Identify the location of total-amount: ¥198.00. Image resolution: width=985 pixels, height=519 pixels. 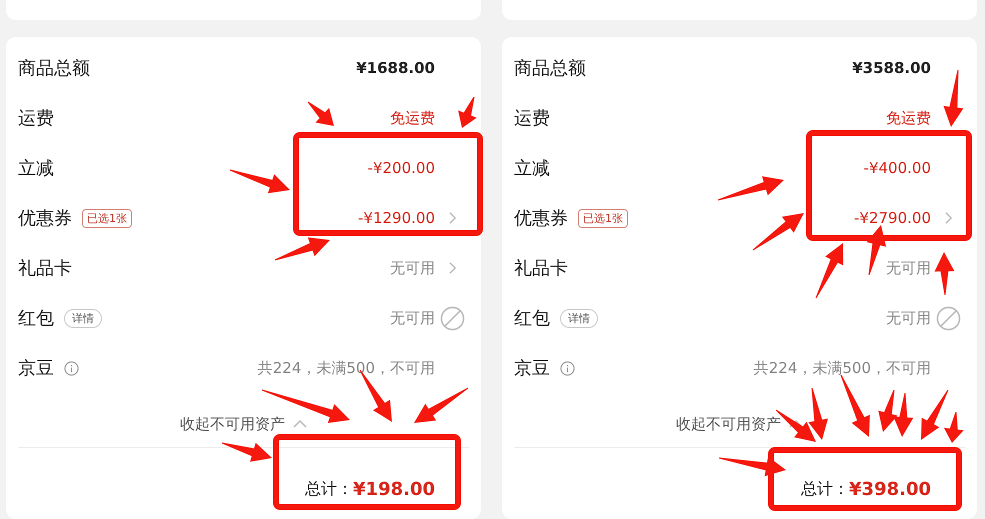
(394, 489).